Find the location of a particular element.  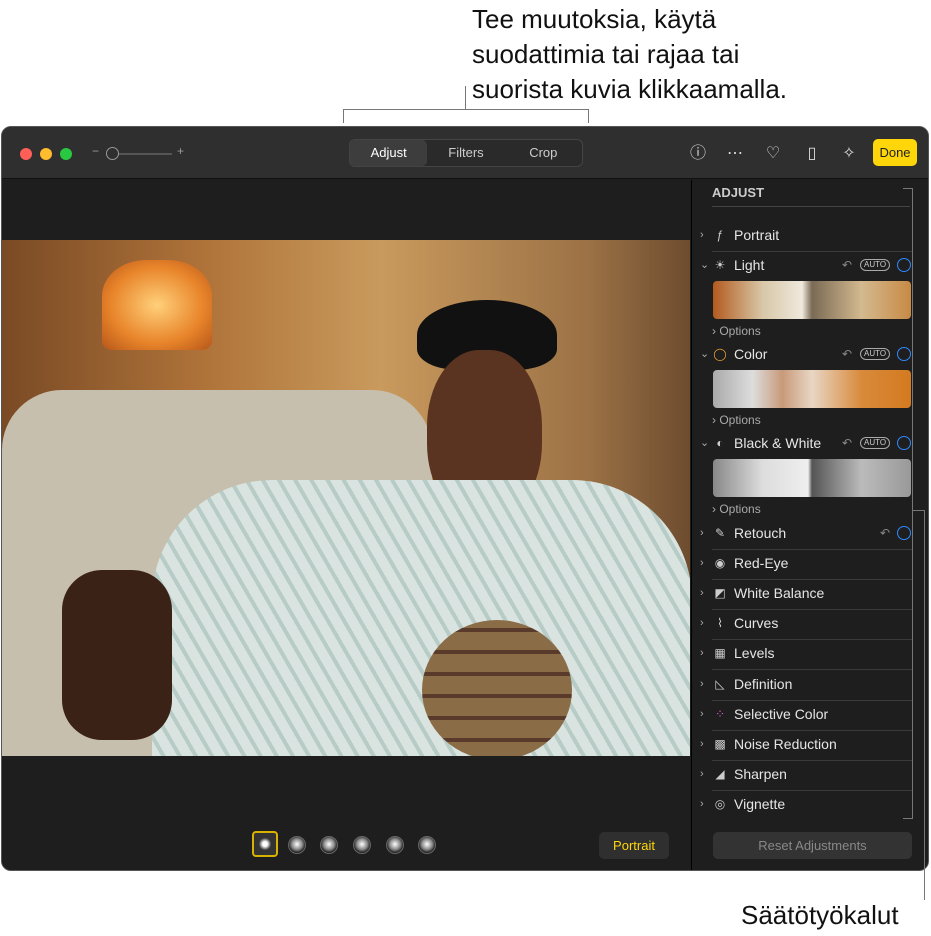

reset-adjustments-button: Reset Adjustments is located at coordinates (812, 845).